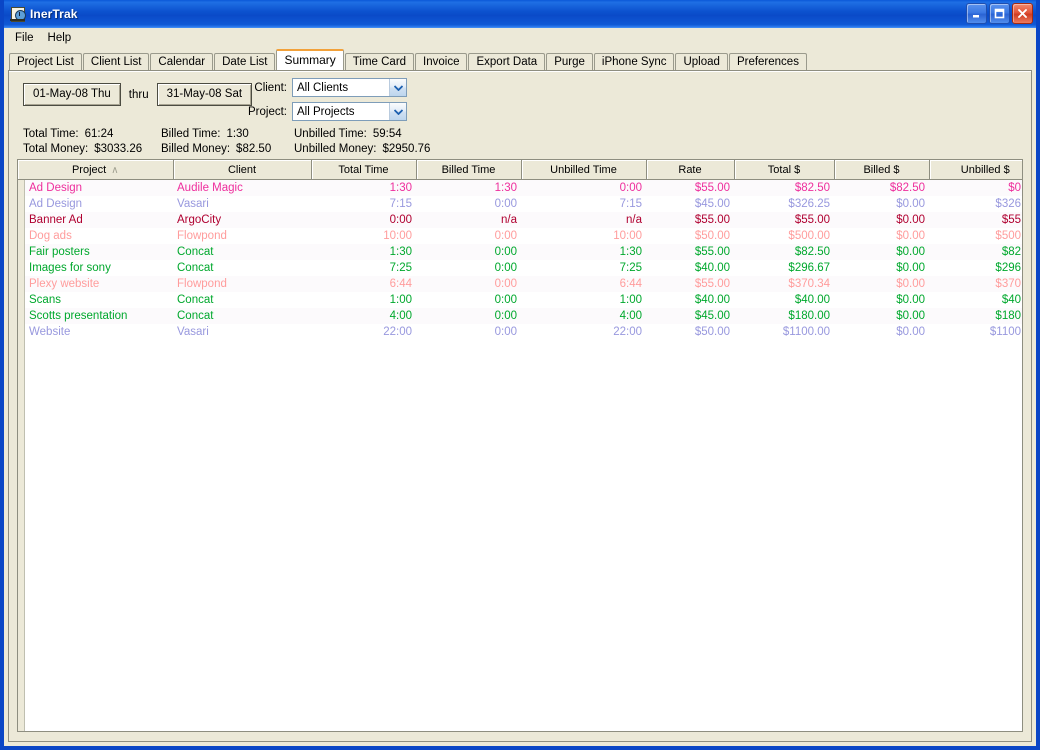 The height and width of the screenshot is (750, 1040). What do you see at coordinates (583, 236) in the screenshot?
I see `cell-unbilled-time: 10:00` at bounding box center [583, 236].